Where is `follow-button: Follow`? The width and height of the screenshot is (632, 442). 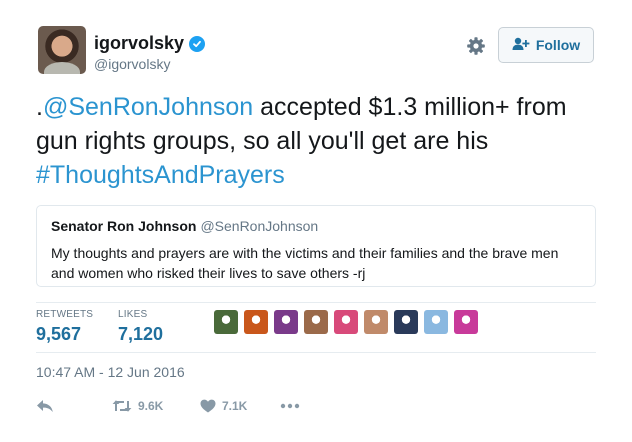 follow-button: Follow is located at coordinates (546, 45).